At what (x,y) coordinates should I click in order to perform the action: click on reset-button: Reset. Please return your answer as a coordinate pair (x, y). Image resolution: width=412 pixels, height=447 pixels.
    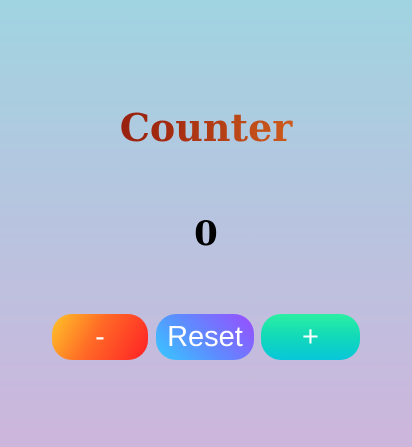
    Looking at the image, I should click on (205, 337).